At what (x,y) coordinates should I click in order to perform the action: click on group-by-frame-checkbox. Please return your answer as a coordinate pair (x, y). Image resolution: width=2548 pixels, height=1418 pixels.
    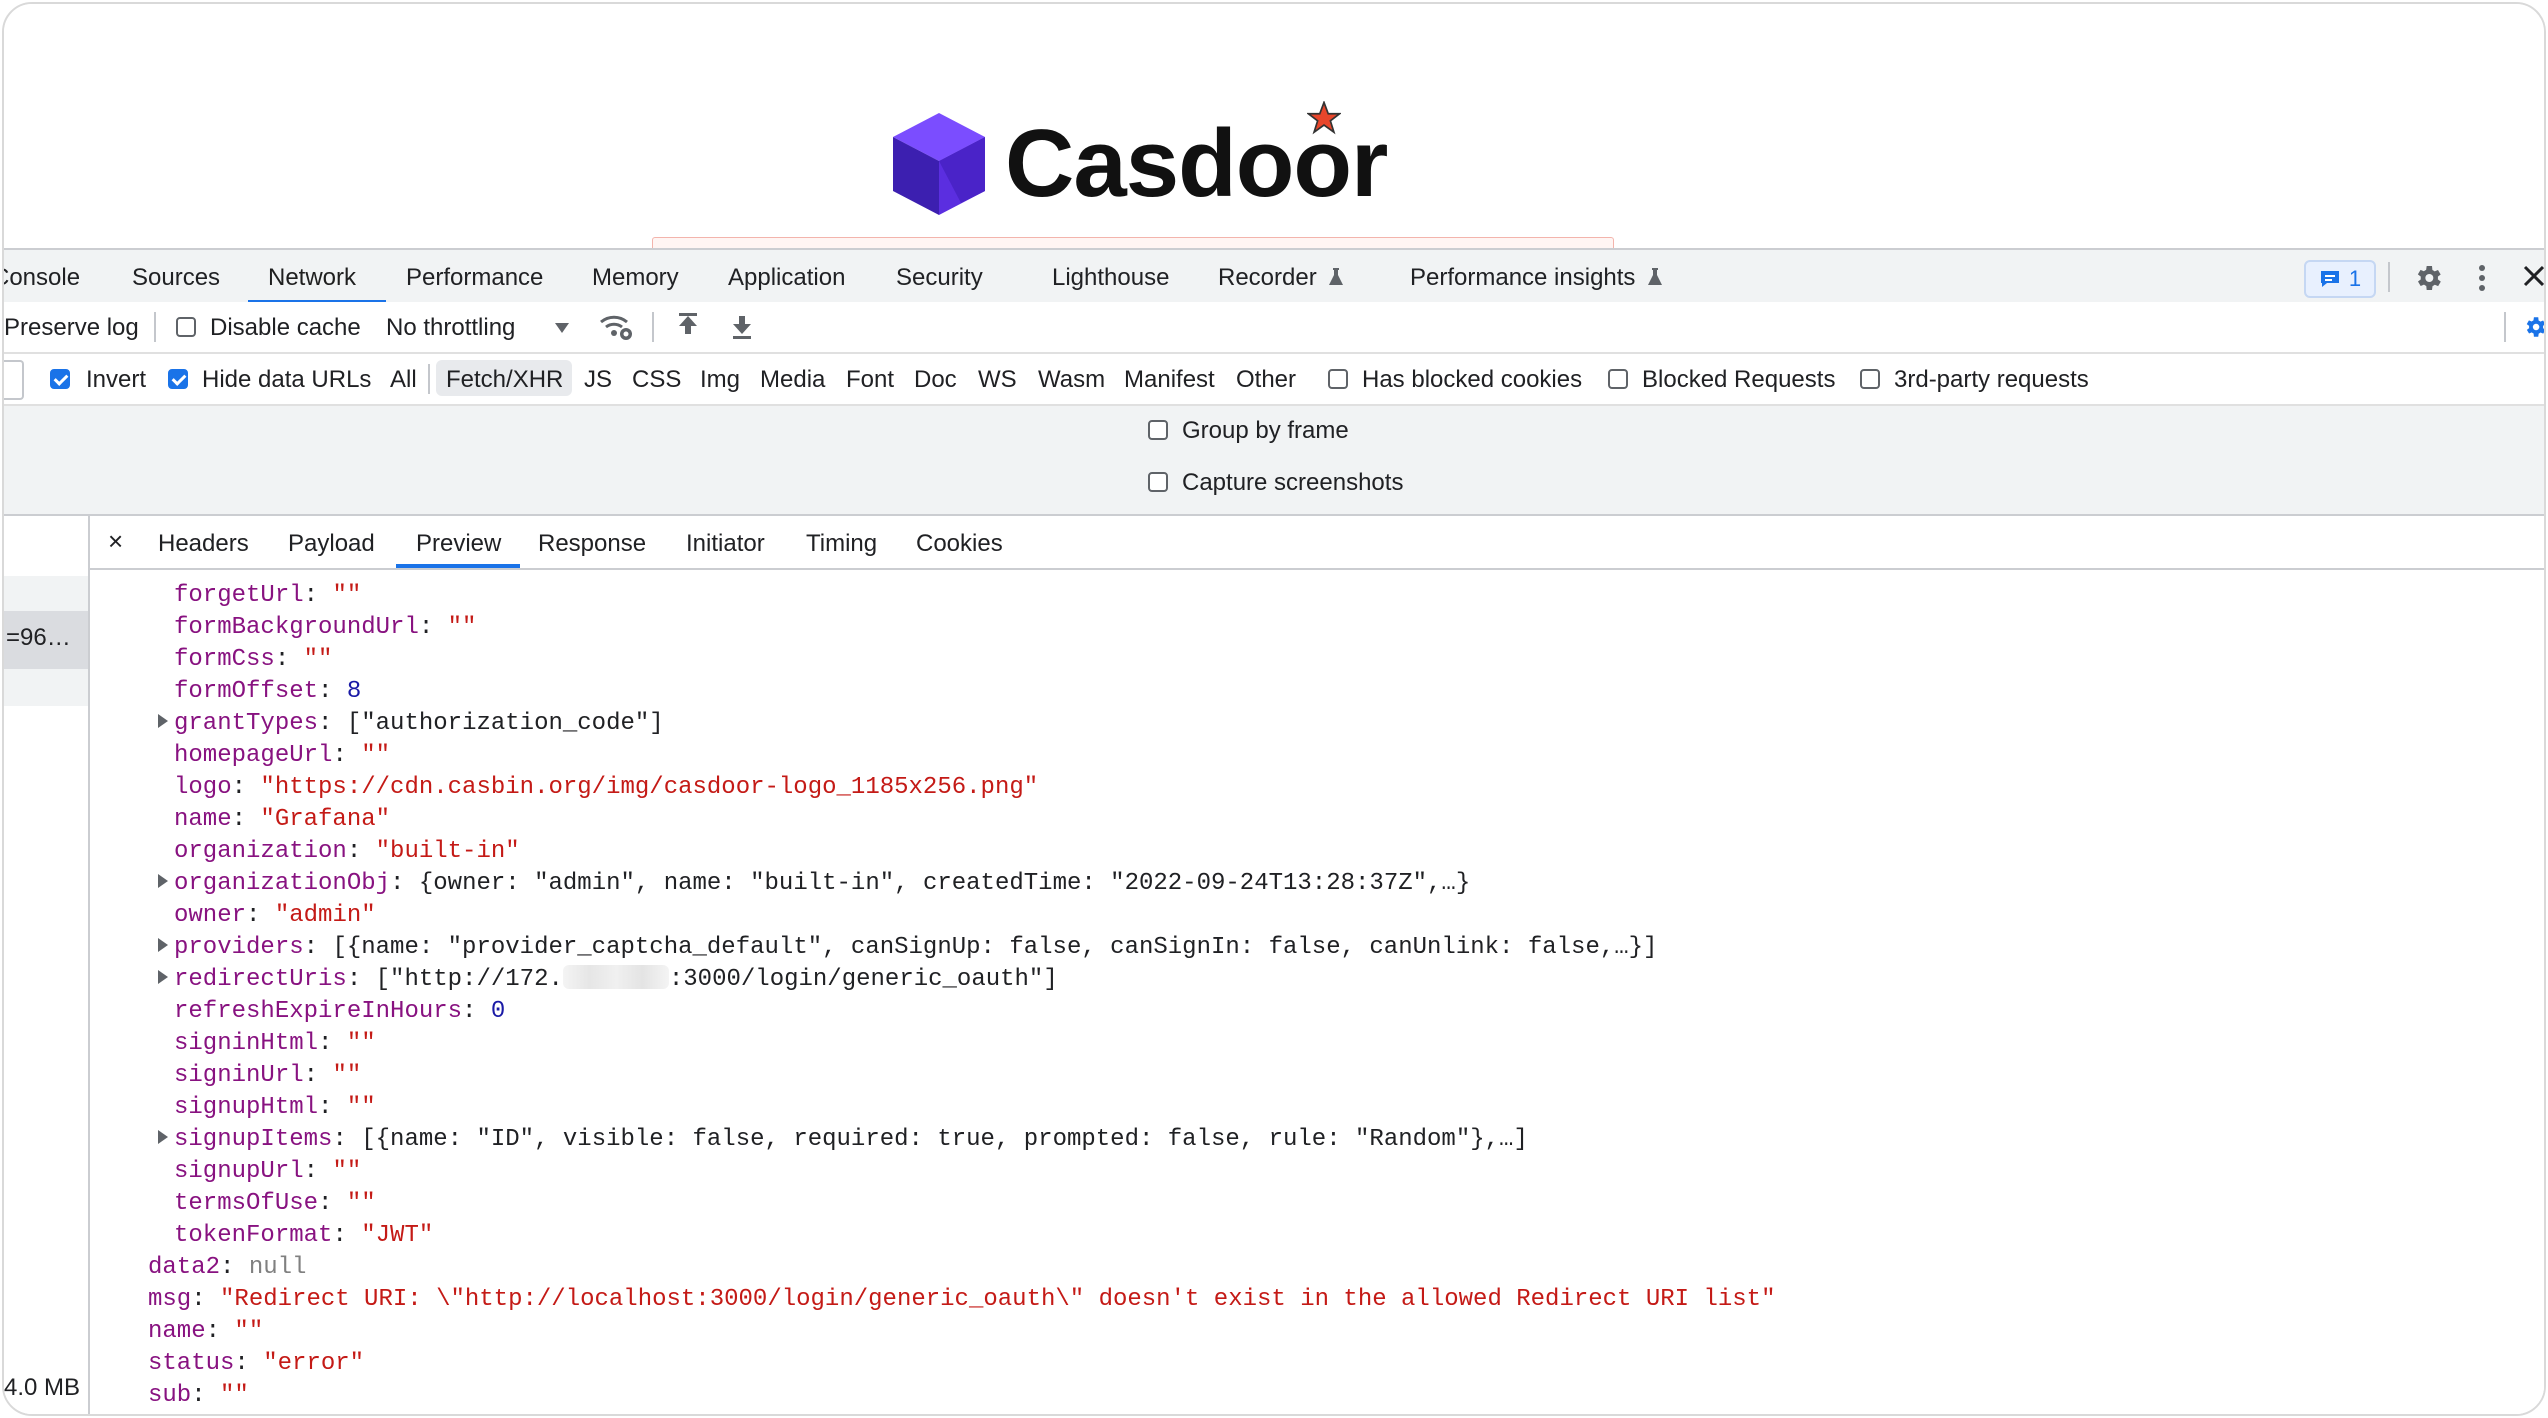
    Looking at the image, I should click on (1158, 430).